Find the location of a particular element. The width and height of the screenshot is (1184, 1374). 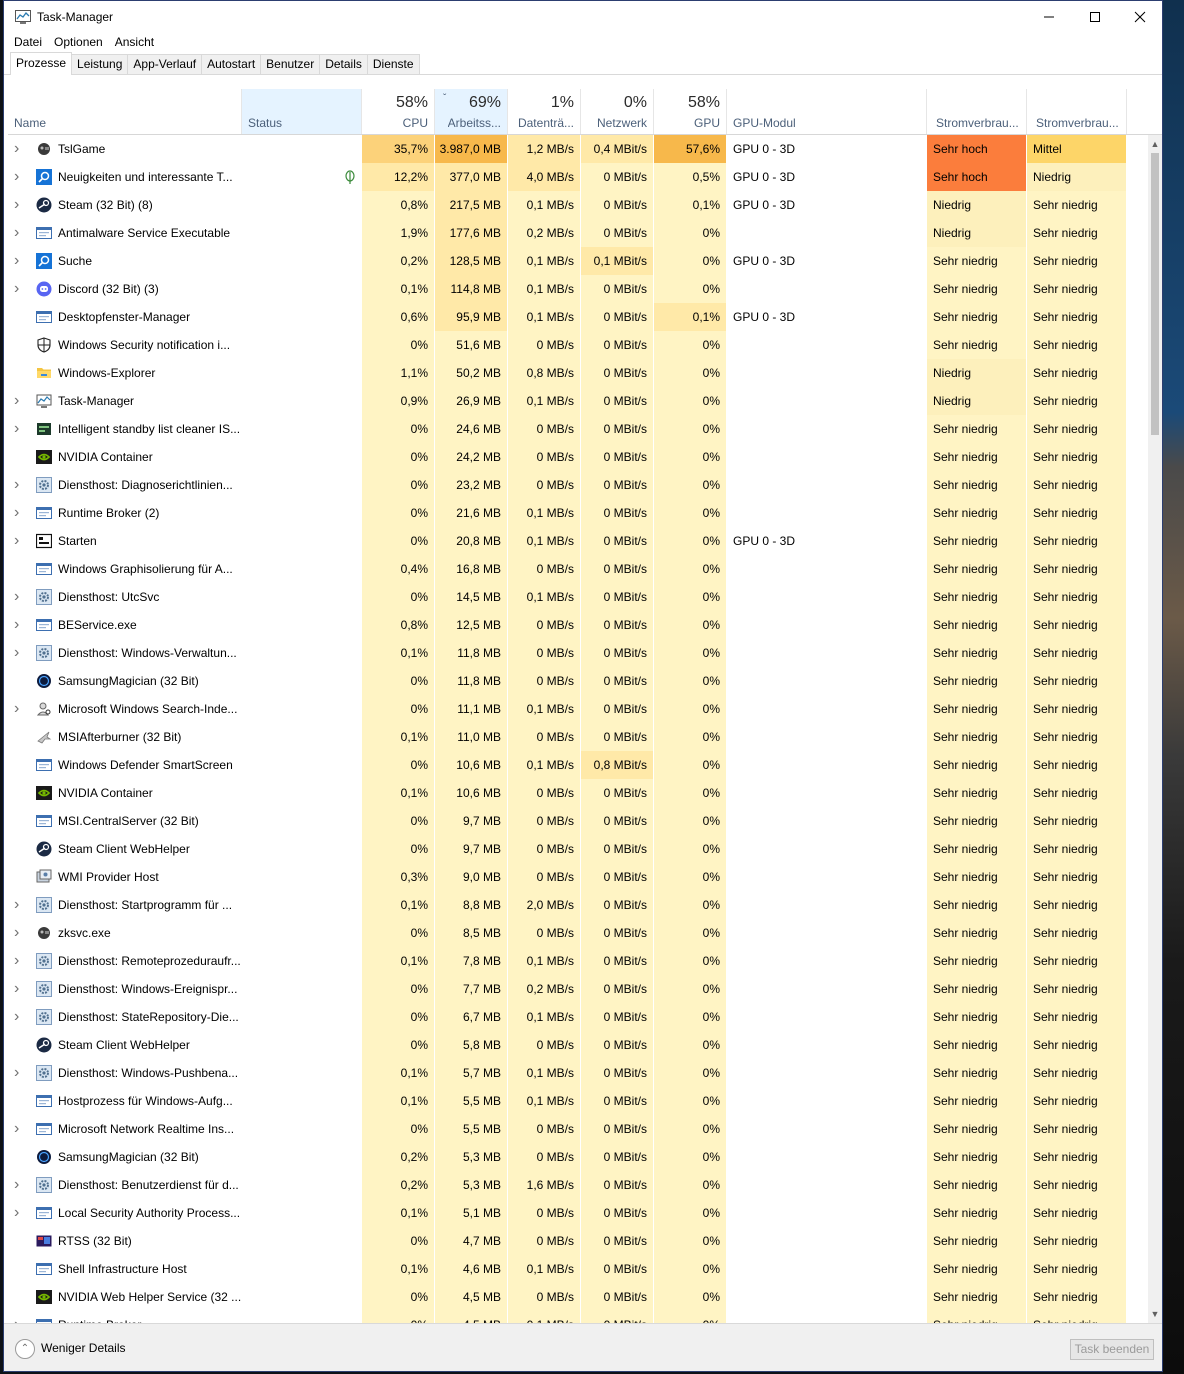

minimize-button is located at coordinates (1049, 17).